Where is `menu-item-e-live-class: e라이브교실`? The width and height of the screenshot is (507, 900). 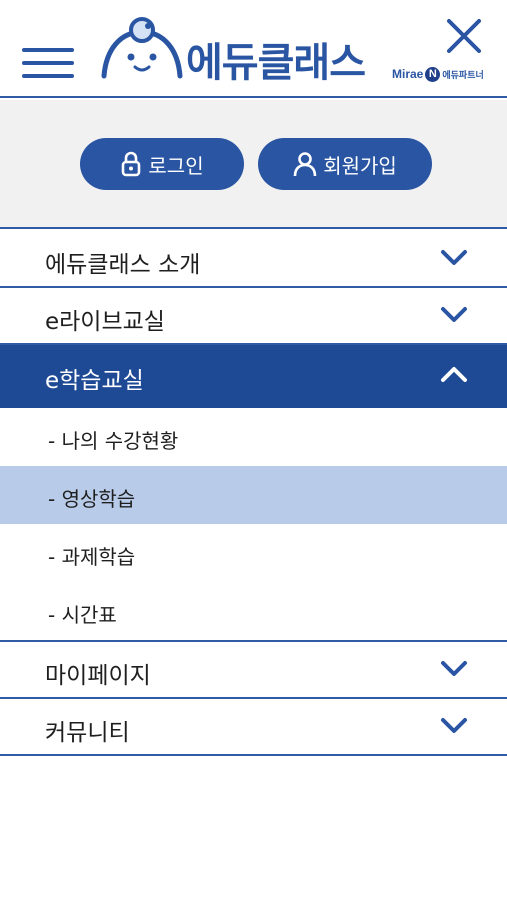
menu-item-e-live-class: e라이브교실 is located at coordinates (253, 316).